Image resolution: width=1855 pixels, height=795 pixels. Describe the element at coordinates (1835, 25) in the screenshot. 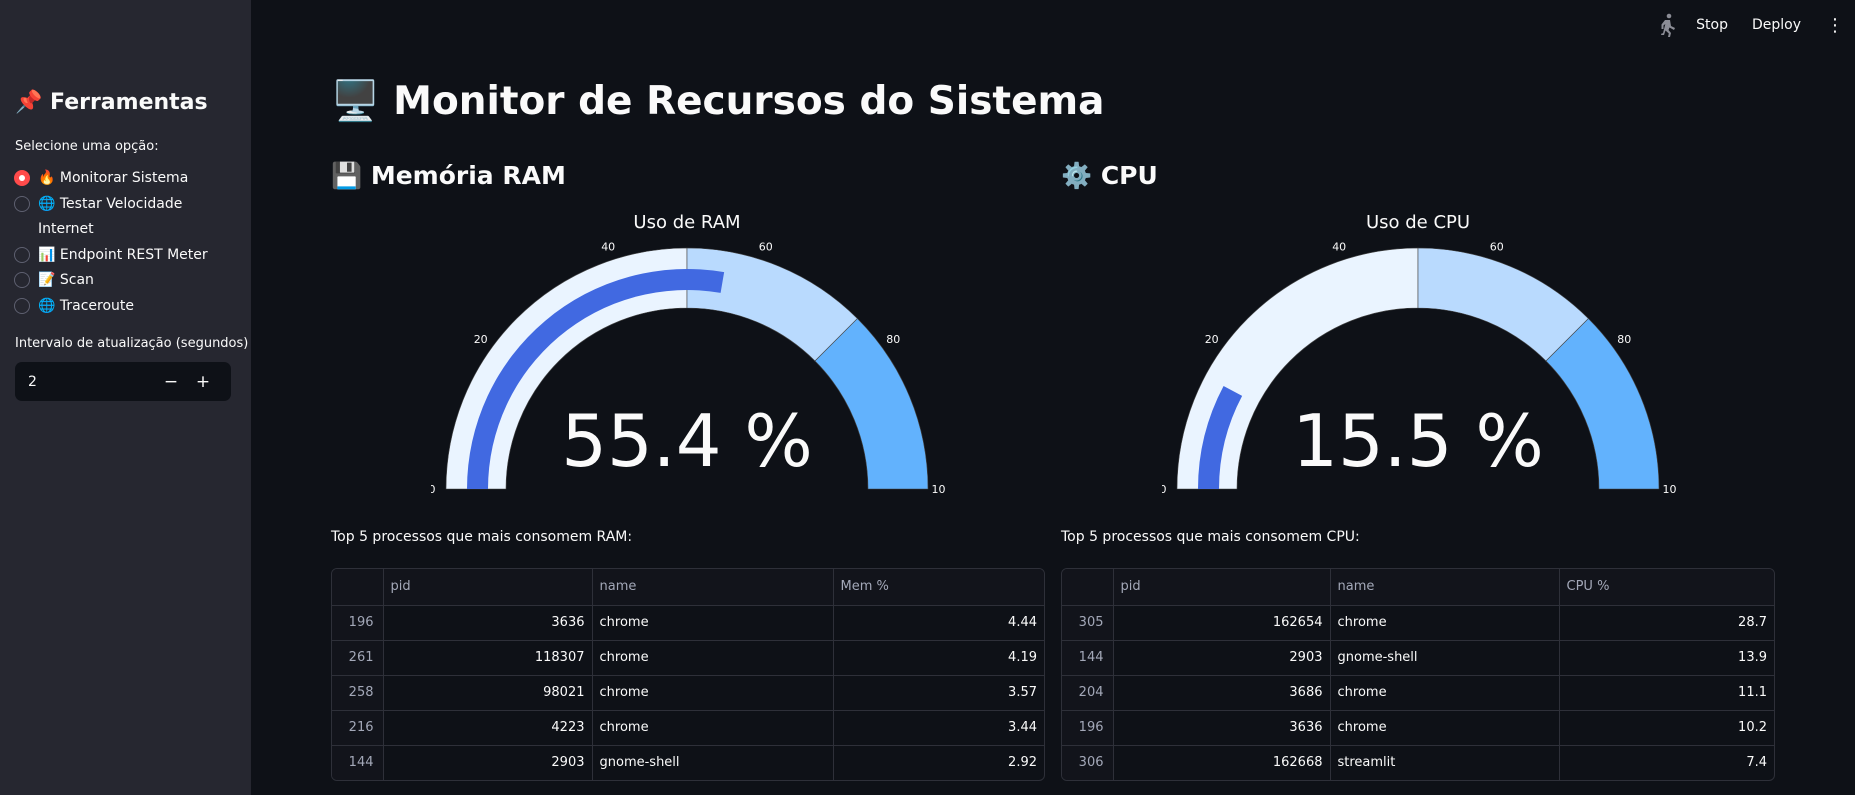

I see `kebab-menu-icon: ⋮` at that location.